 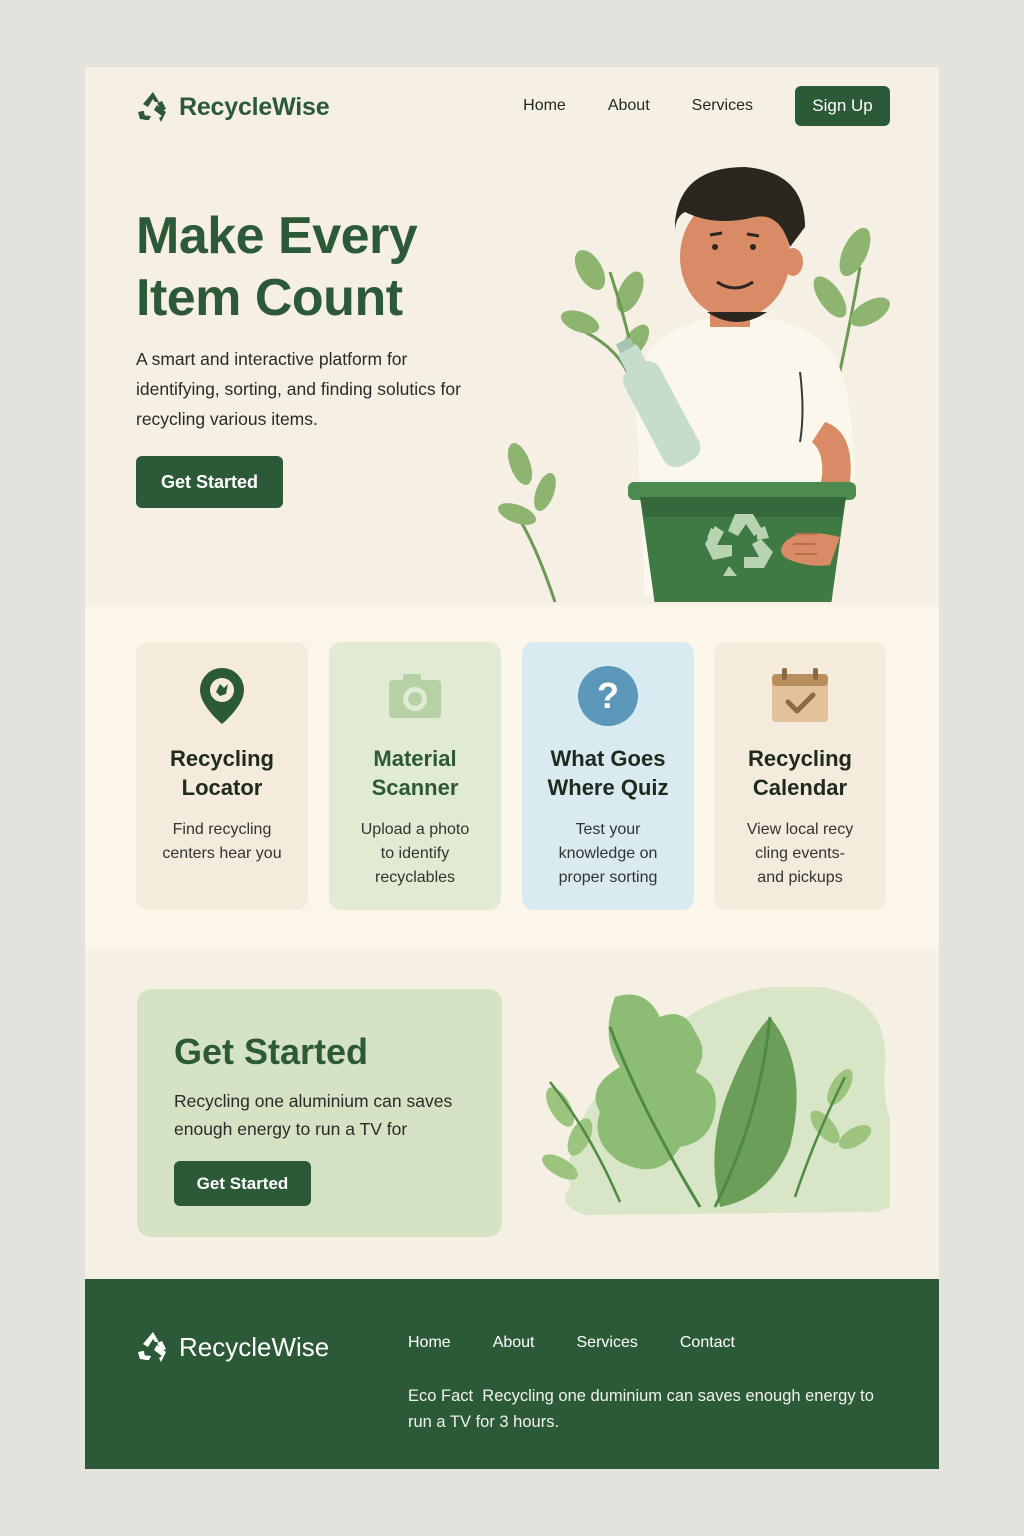 What do you see at coordinates (722, 106) in the screenshot?
I see `nav-services: Services` at bounding box center [722, 106].